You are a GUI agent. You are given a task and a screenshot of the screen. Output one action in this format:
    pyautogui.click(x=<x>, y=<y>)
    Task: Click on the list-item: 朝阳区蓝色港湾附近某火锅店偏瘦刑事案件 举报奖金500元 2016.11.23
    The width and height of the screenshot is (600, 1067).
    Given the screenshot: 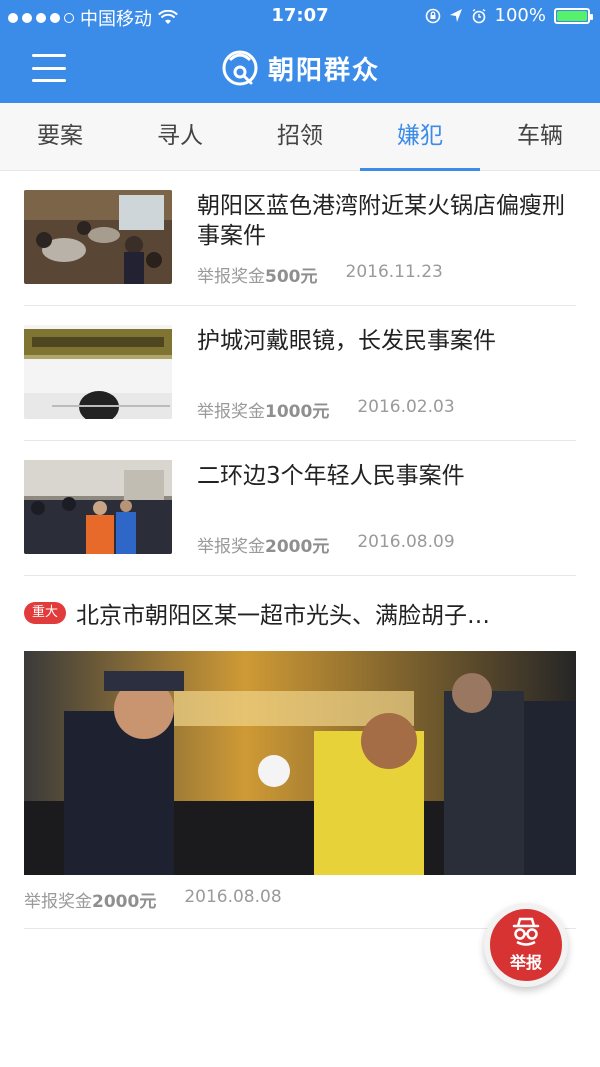 What is the action you would take?
    pyautogui.click(x=300, y=238)
    